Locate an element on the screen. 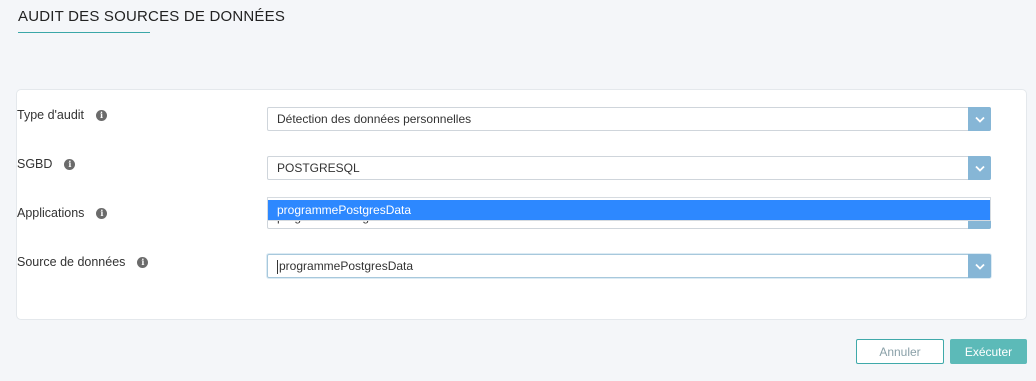 The image size is (1036, 381). select-dbms: POSTGRESQL is located at coordinates (629, 168).